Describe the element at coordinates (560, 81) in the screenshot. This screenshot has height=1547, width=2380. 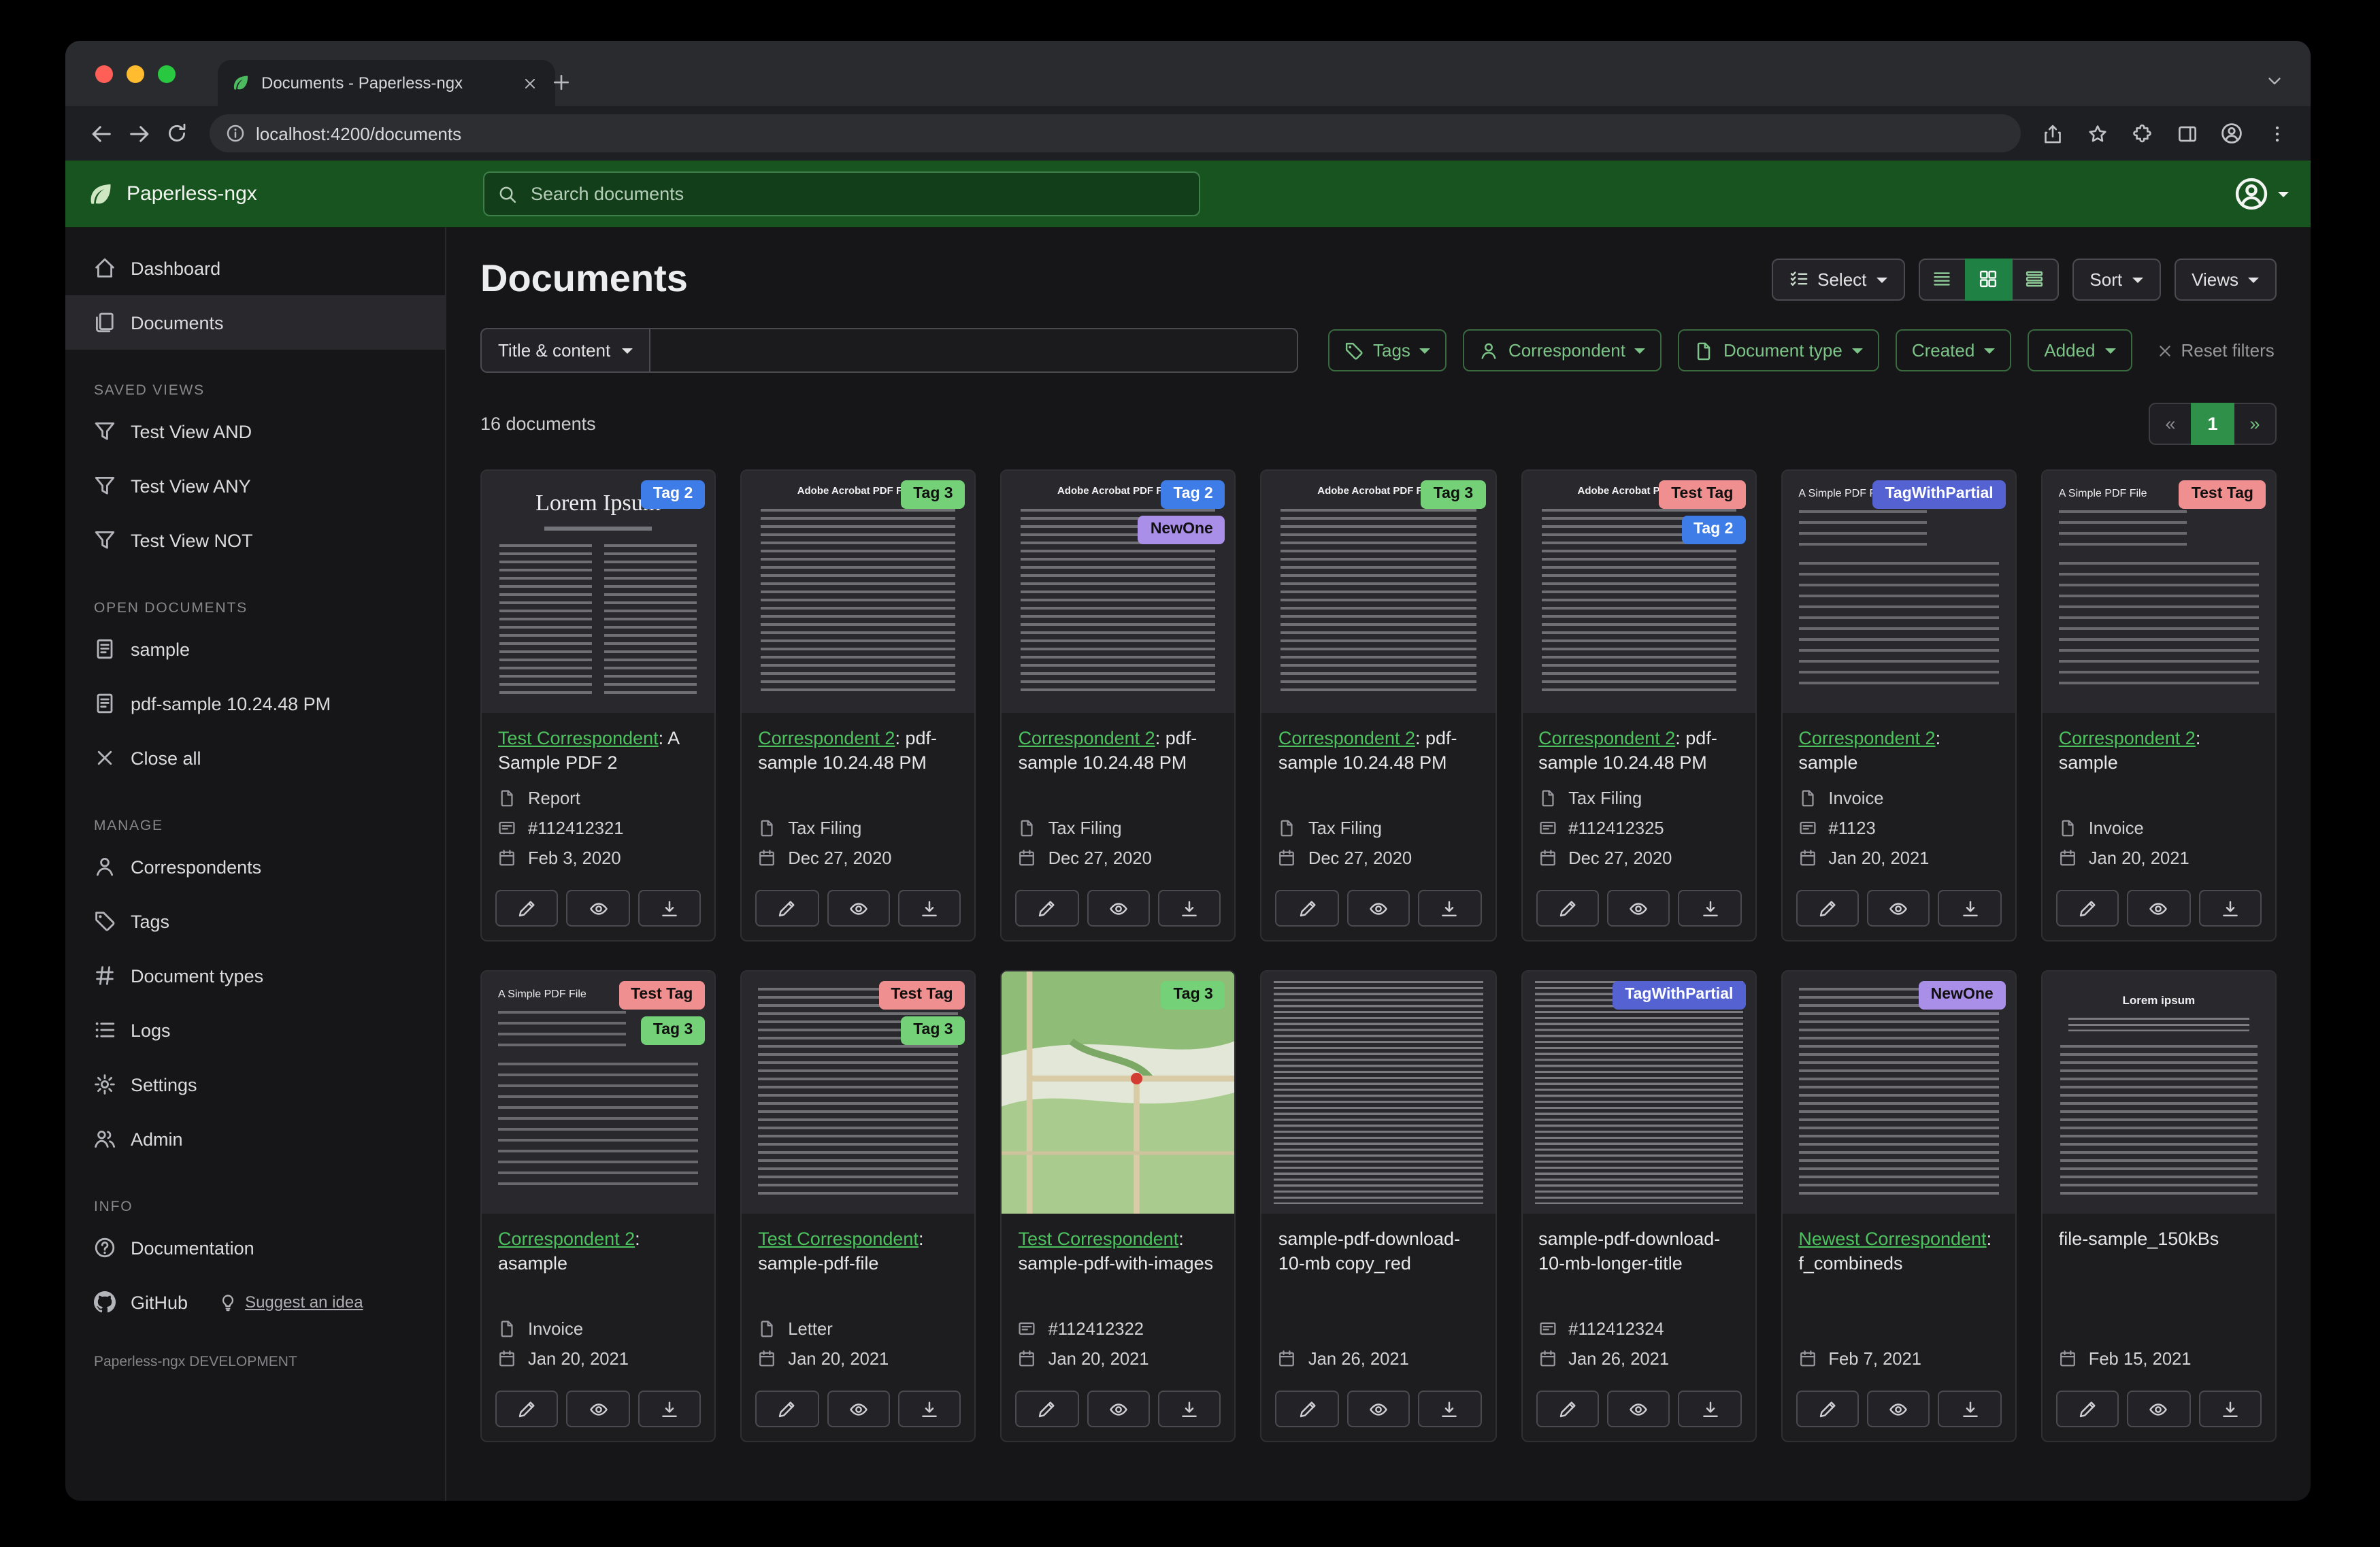
I see `new-tab-button` at that location.